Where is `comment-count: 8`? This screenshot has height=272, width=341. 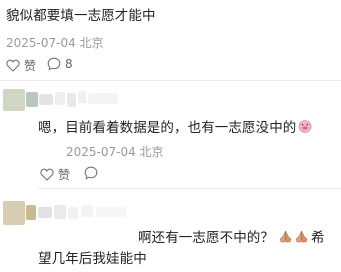
comment-count: 8 is located at coordinates (69, 64).